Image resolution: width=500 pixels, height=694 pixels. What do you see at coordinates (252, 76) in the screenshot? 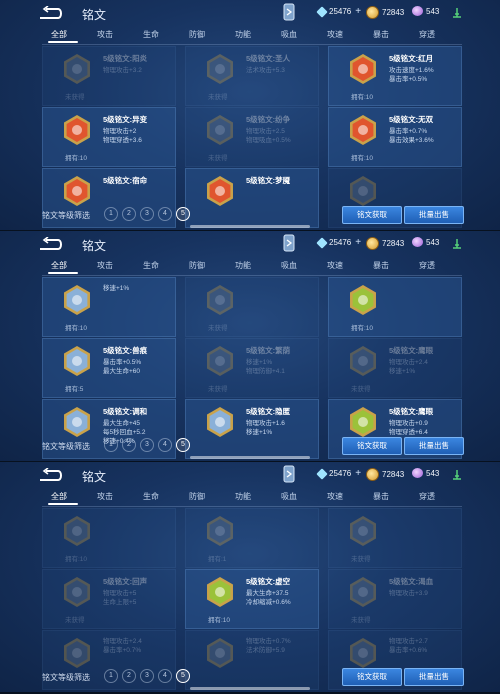
I see `inscription-card: 5级铭文:圣人 法术攻击+5.3 未获得` at bounding box center [252, 76].